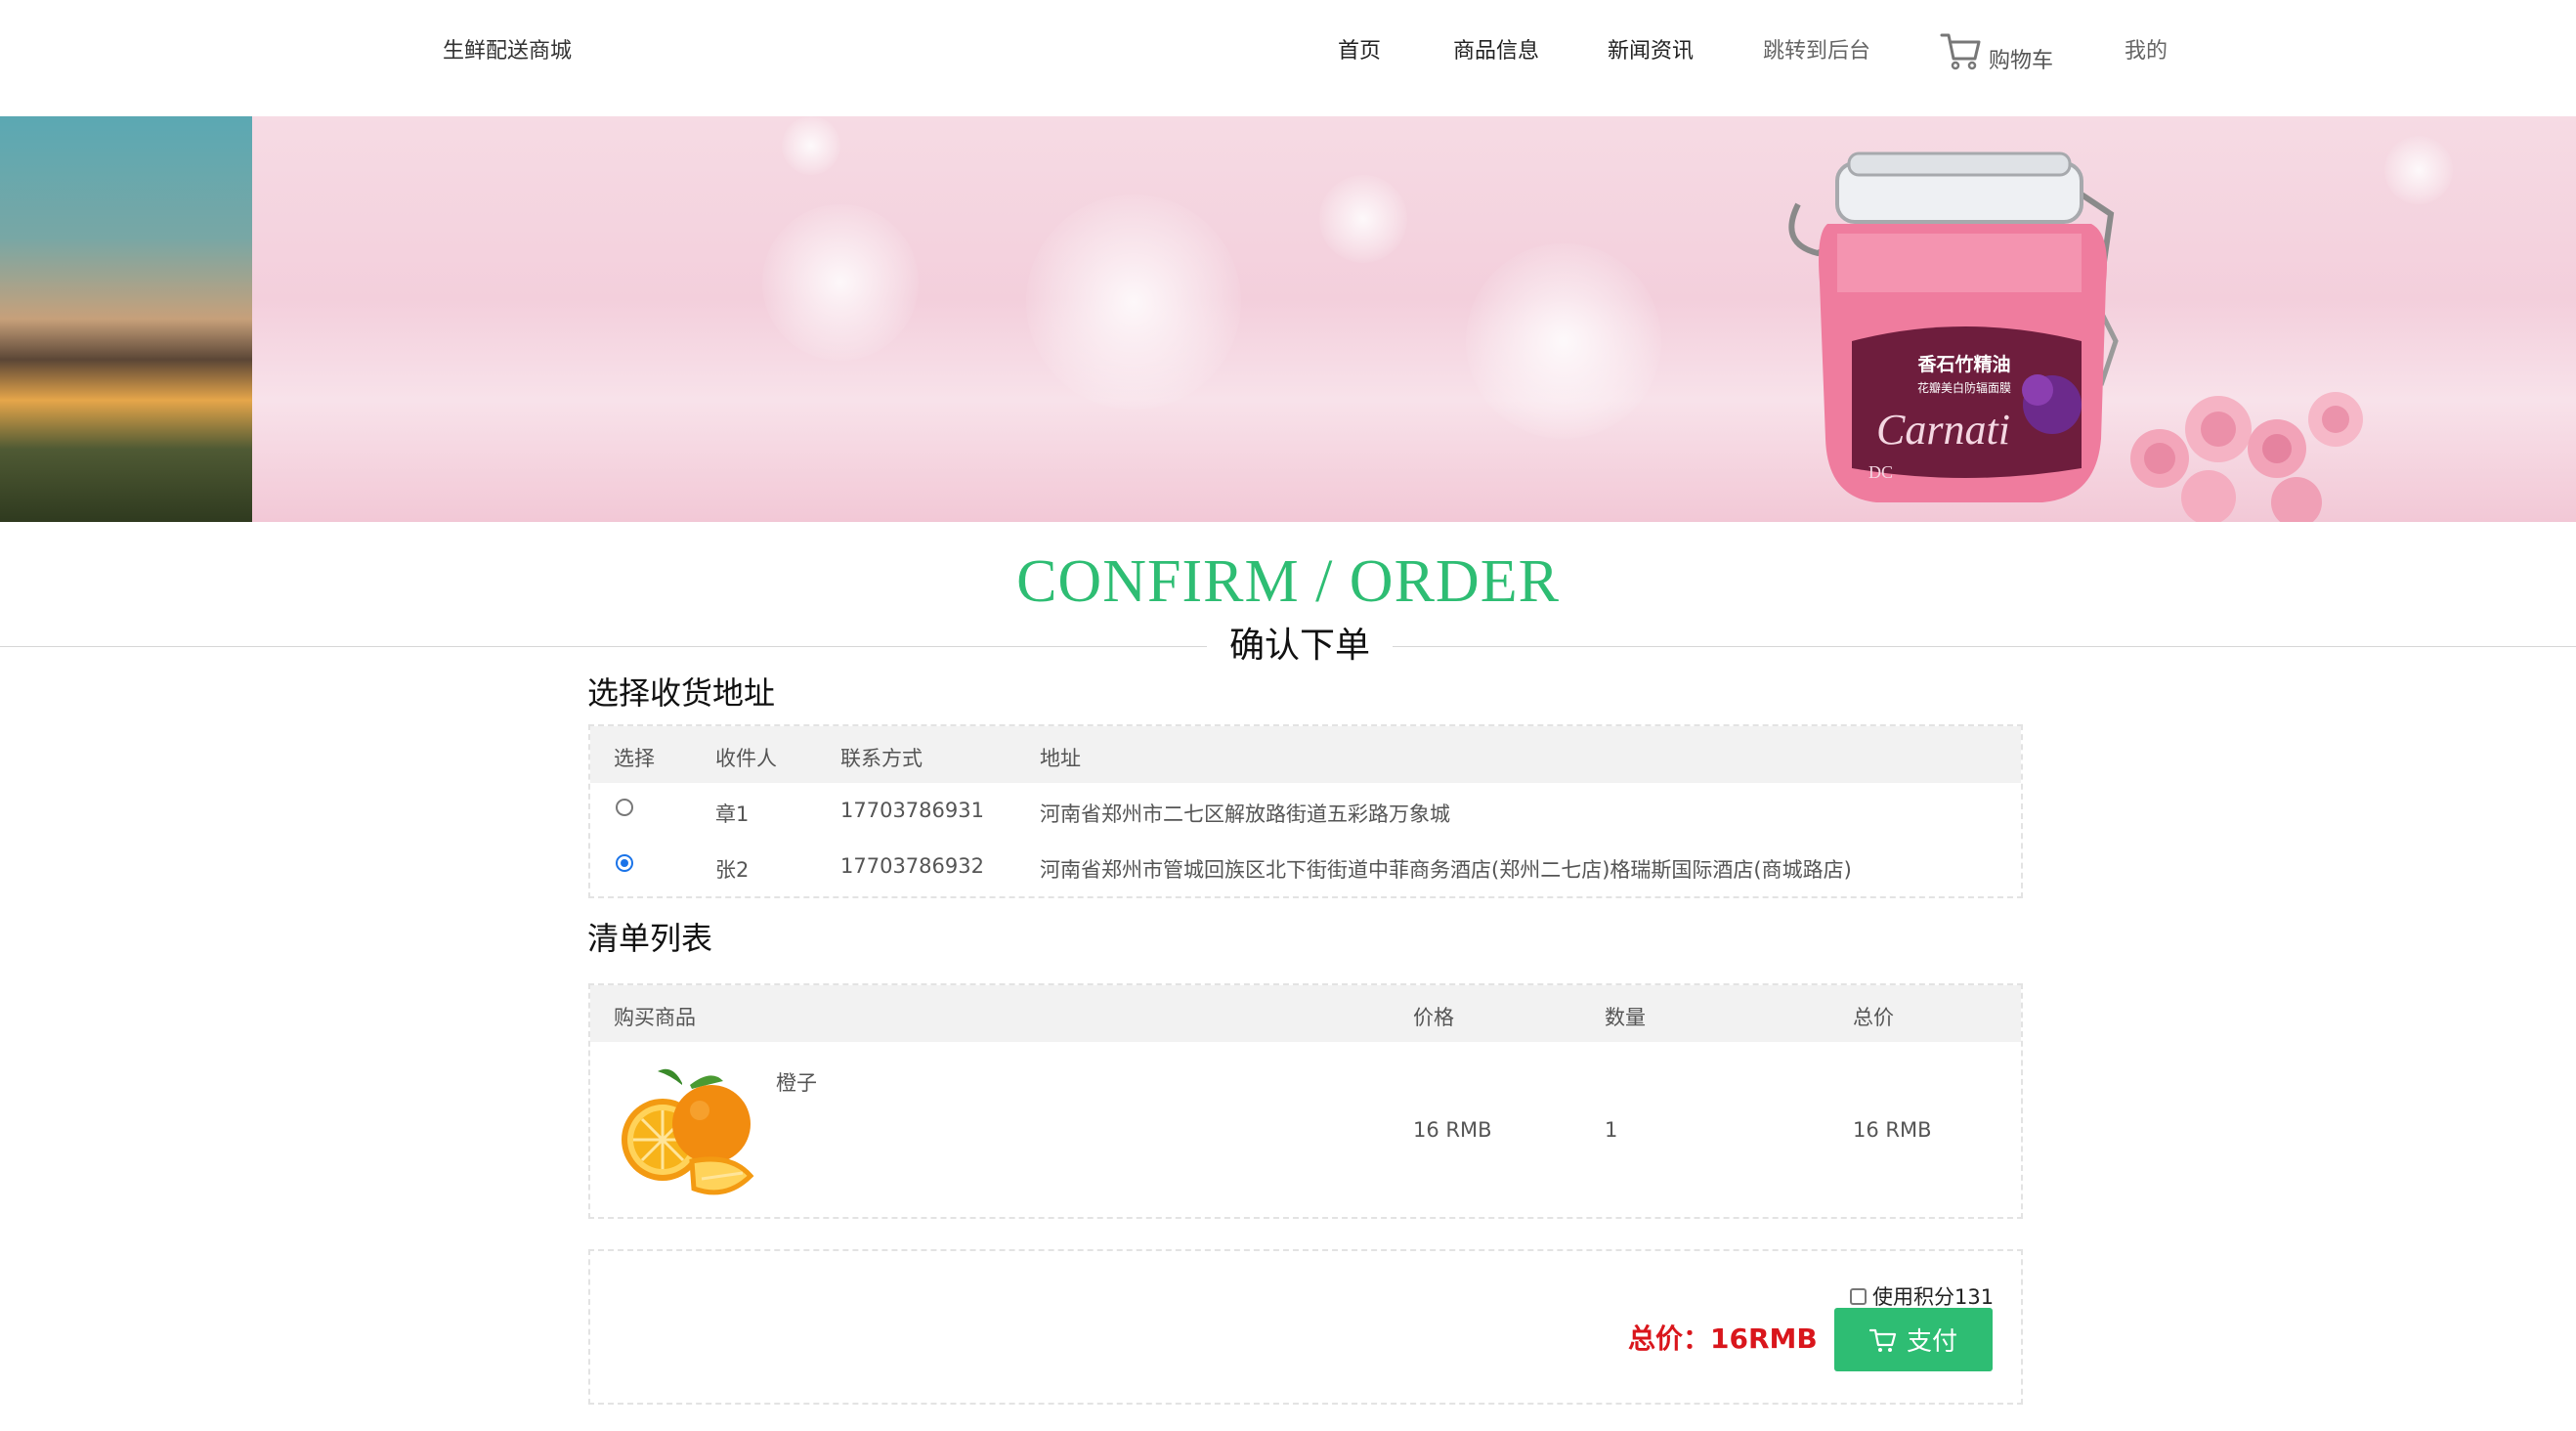 This screenshot has height=1431, width=2576. Describe the element at coordinates (1496, 49) in the screenshot. I see `nav-products: 商品信息` at that location.